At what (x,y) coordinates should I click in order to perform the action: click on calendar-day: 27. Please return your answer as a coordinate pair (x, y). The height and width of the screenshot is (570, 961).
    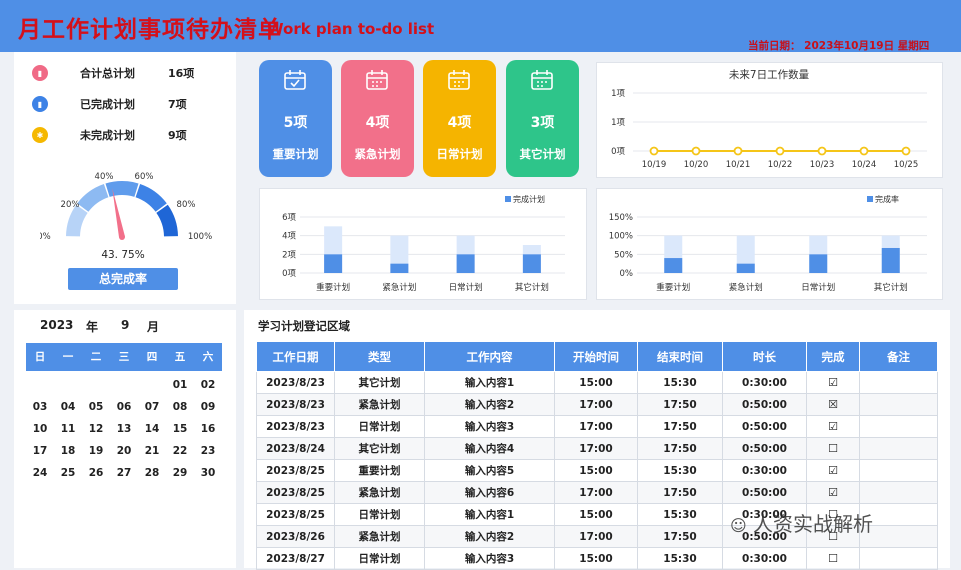
    Looking at the image, I should click on (124, 473).